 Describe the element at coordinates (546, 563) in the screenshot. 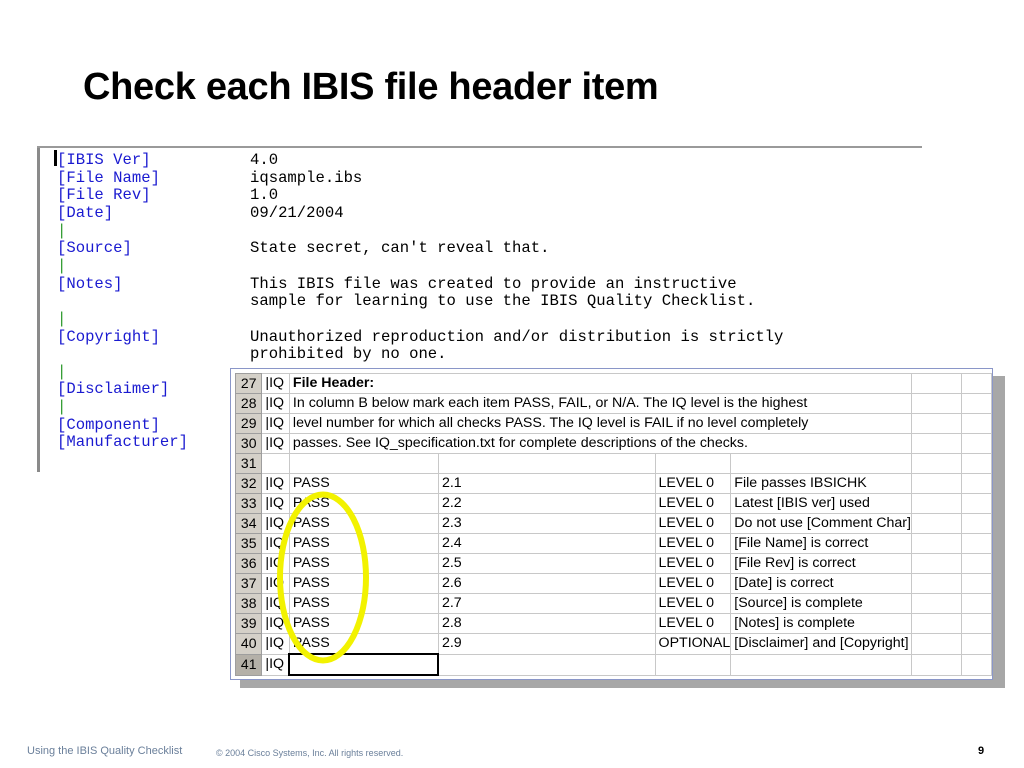

I see `cell-check-id: 2.5` at that location.